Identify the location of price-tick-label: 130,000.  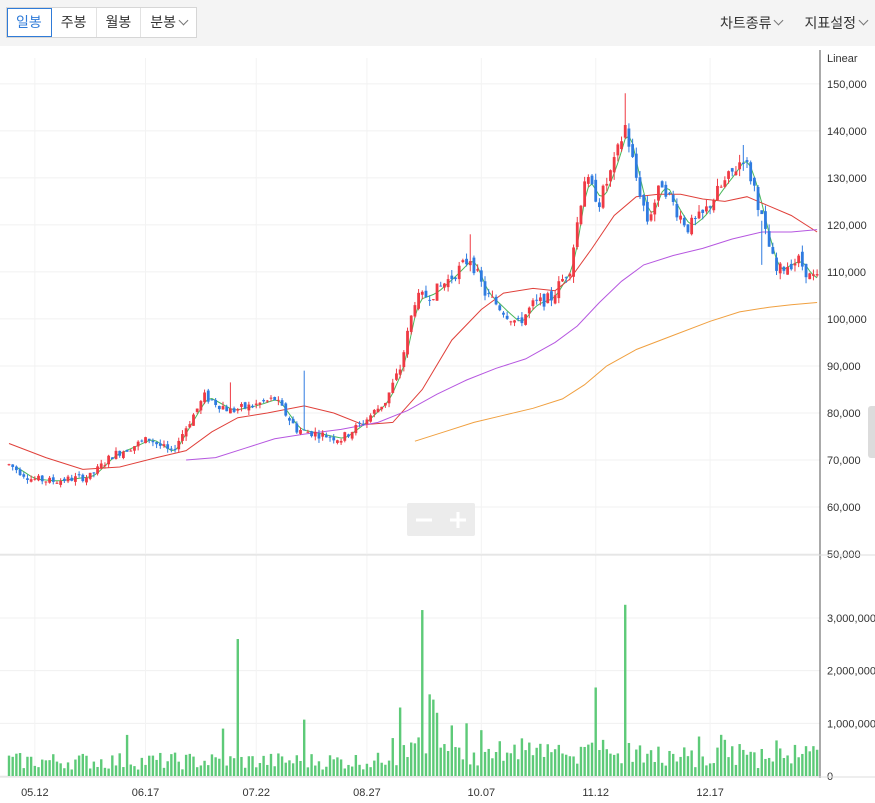
(847, 179).